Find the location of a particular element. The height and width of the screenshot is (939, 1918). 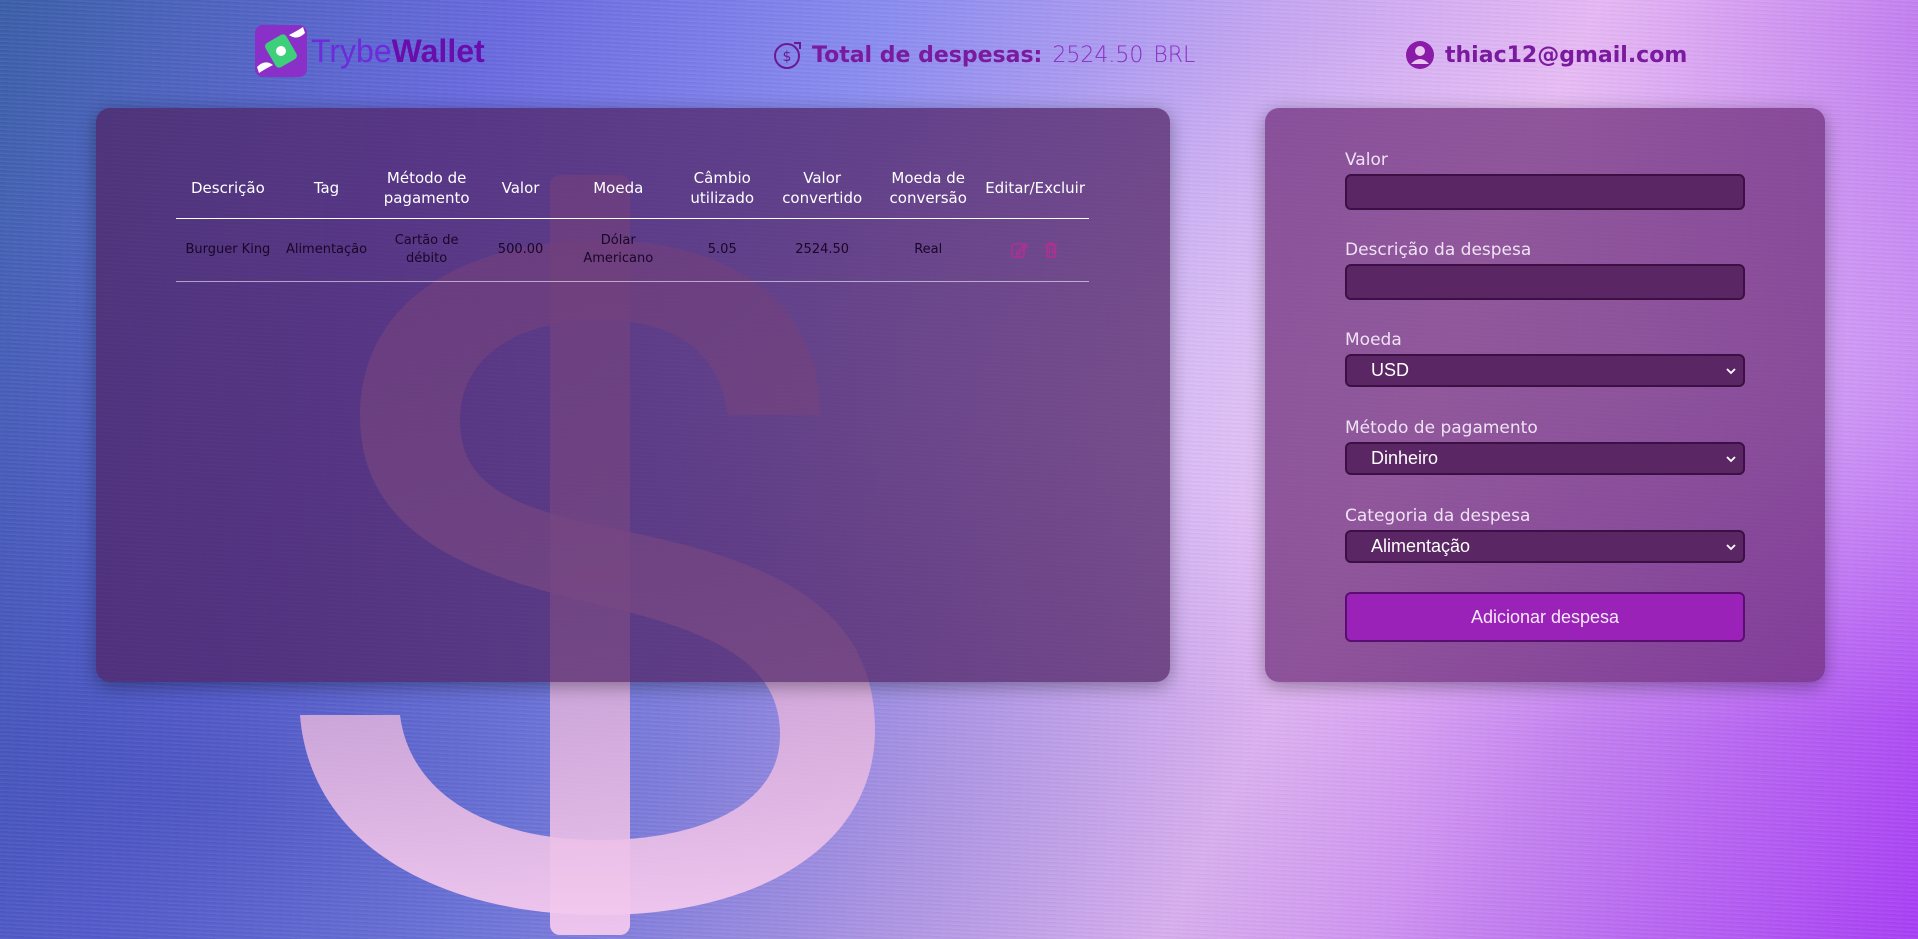

value-field: Valor is located at coordinates (1545, 180).